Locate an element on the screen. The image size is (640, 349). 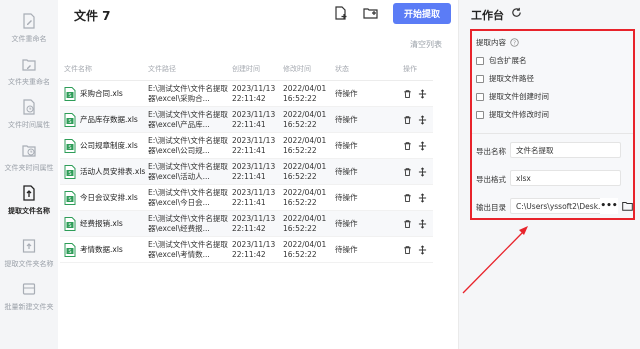
file-name-cell: S 产品库存数据.xls is located at coordinates (104, 119).